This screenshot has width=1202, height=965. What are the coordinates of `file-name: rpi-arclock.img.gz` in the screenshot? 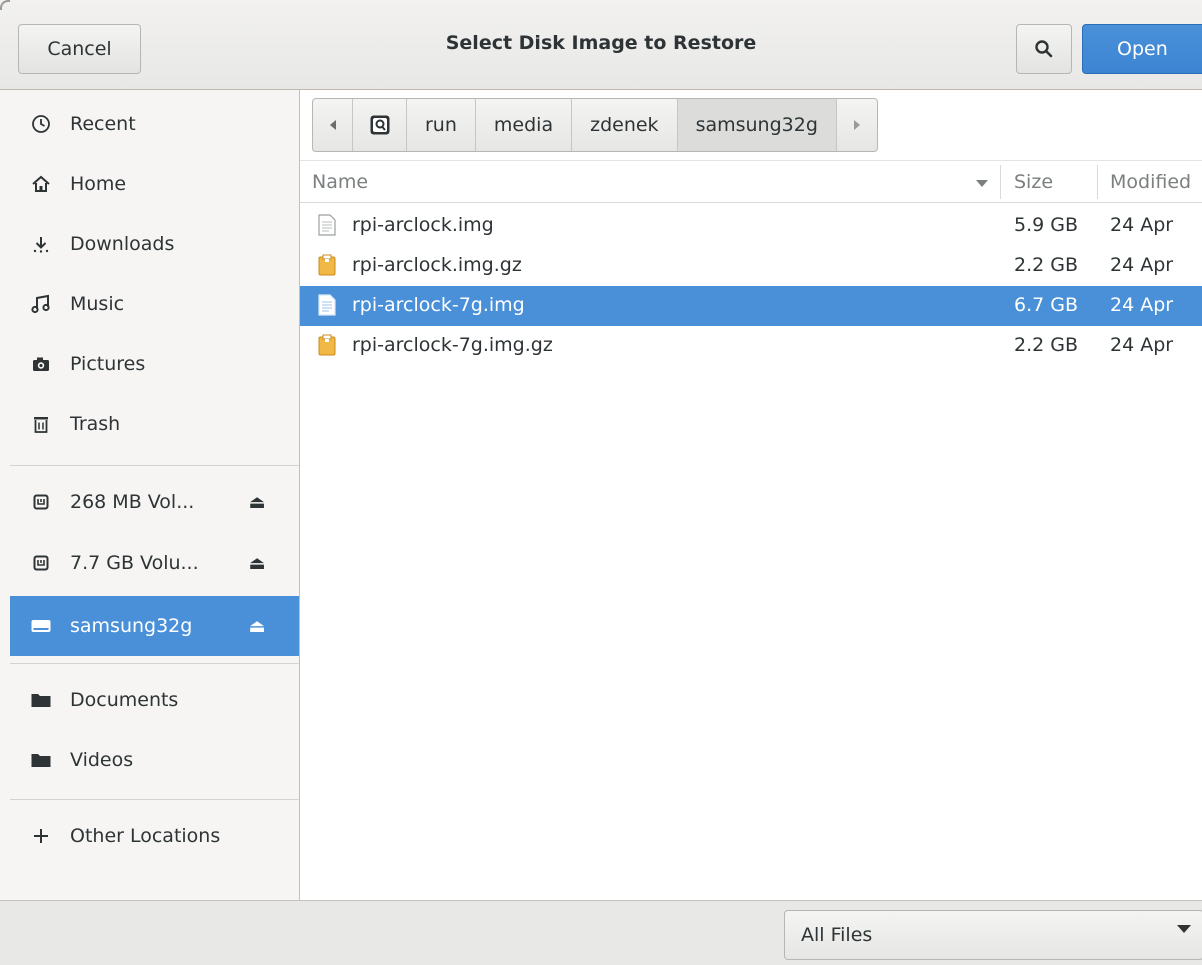 It's located at (437, 265).